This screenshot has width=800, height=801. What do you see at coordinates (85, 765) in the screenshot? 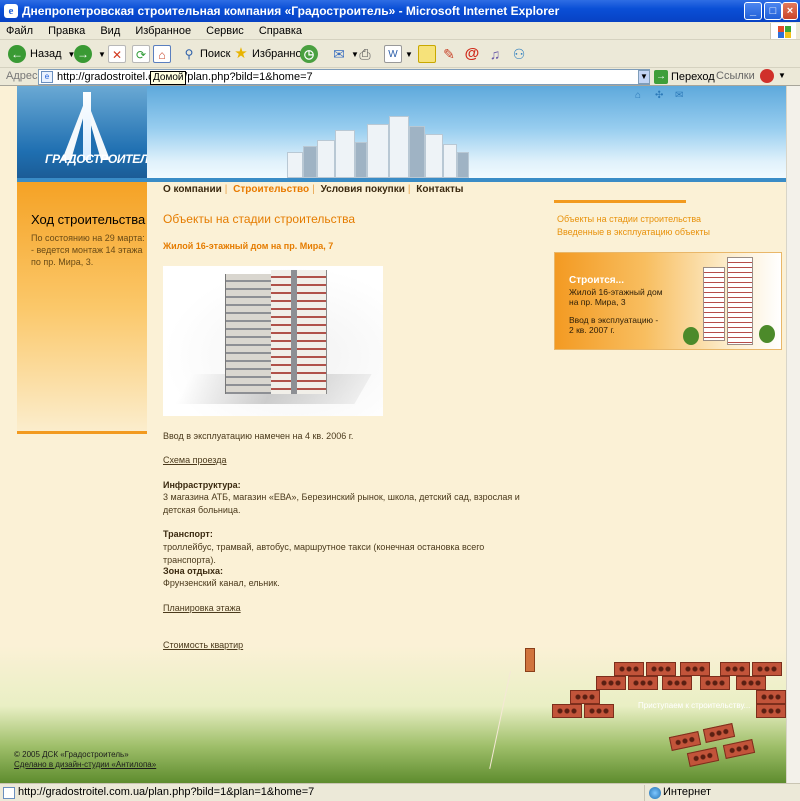
I see `design-studio-link: Сделано в дизайн-студии «Антилопа»` at bounding box center [85, 765].